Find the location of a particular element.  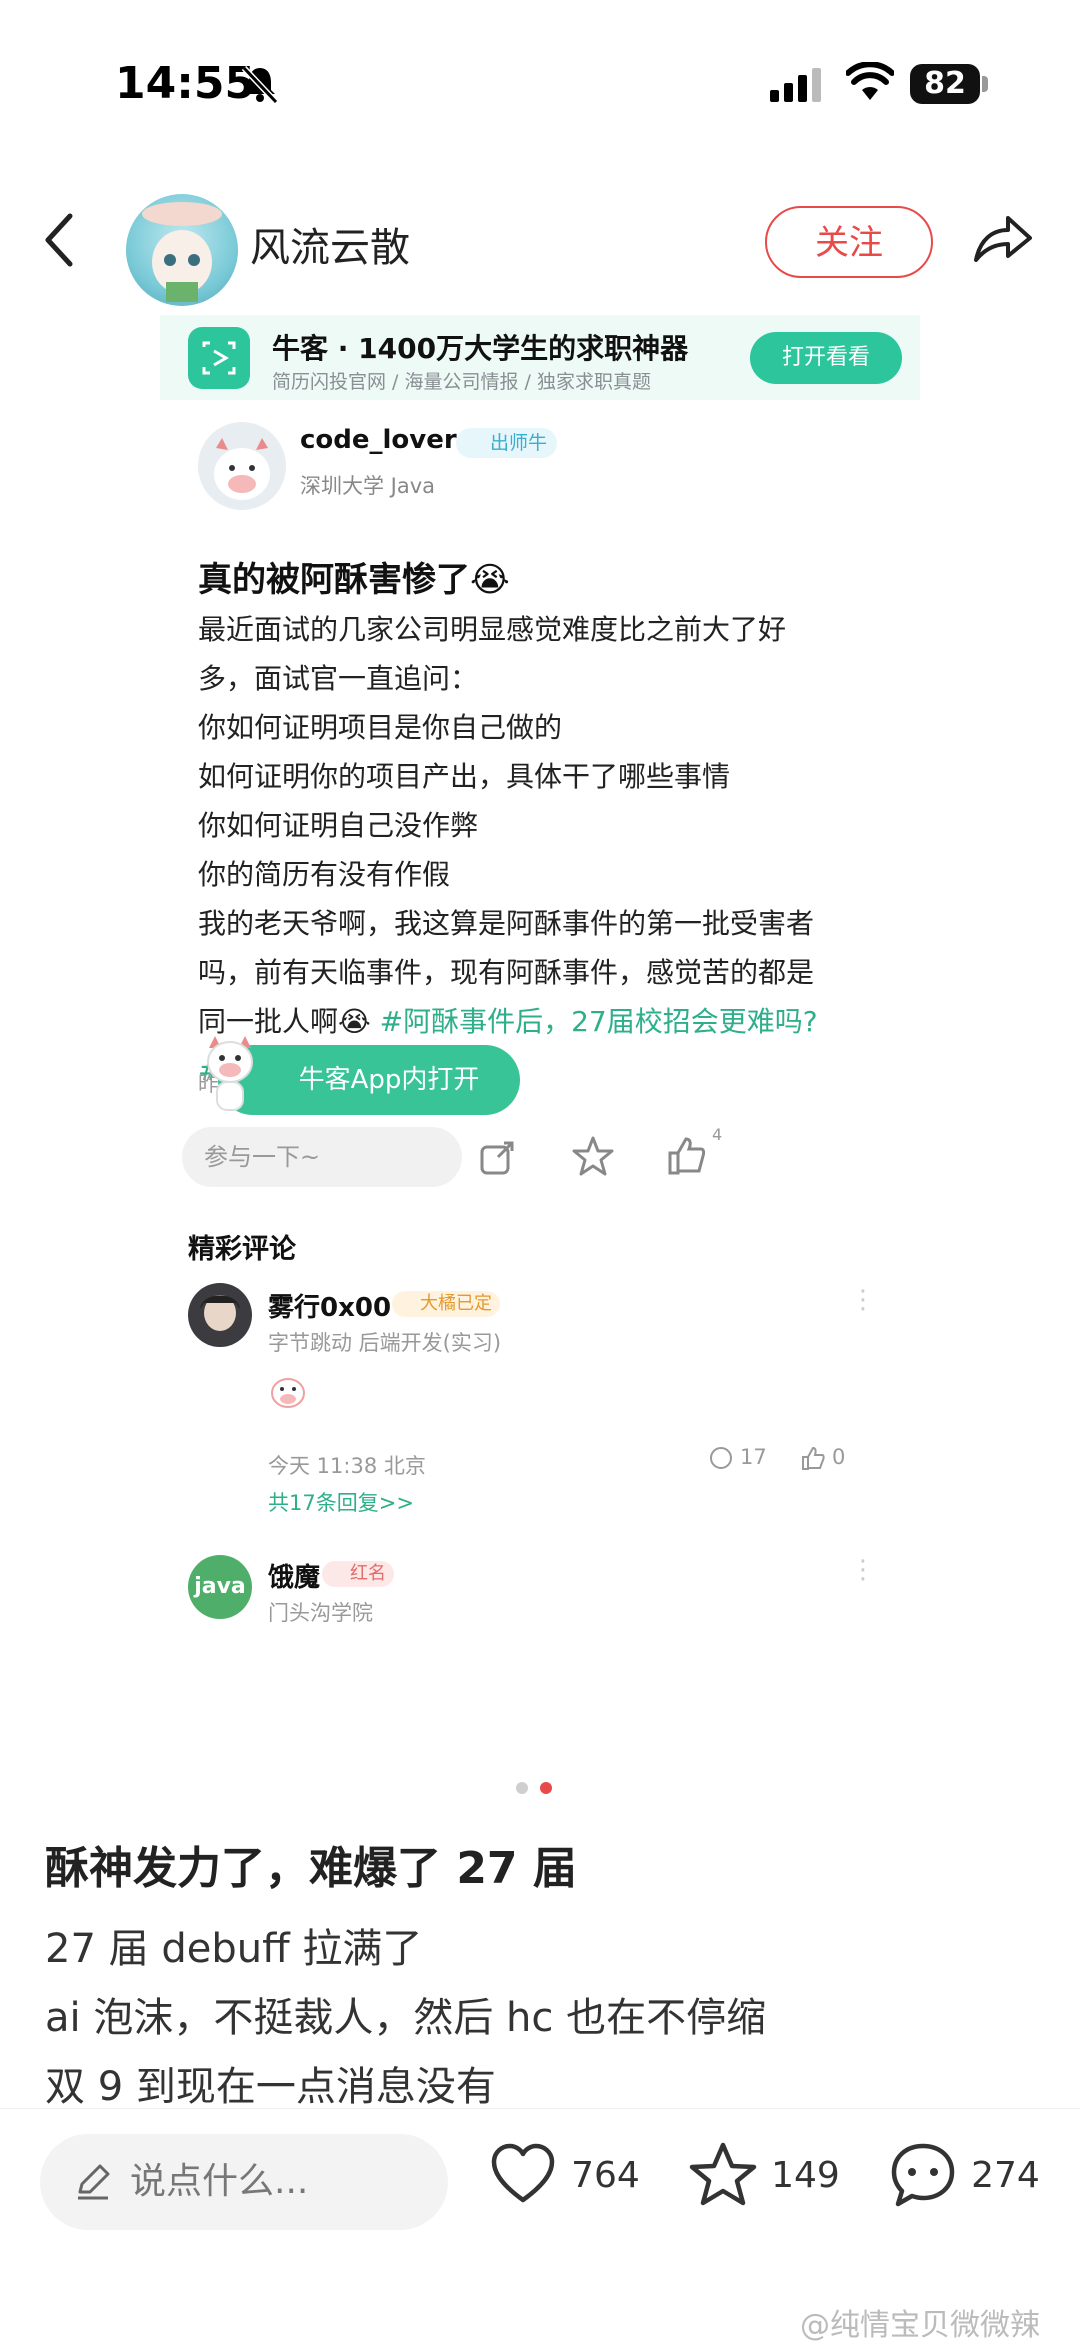

open-look-button: 打开看看 is located at coordinates (826, 358).